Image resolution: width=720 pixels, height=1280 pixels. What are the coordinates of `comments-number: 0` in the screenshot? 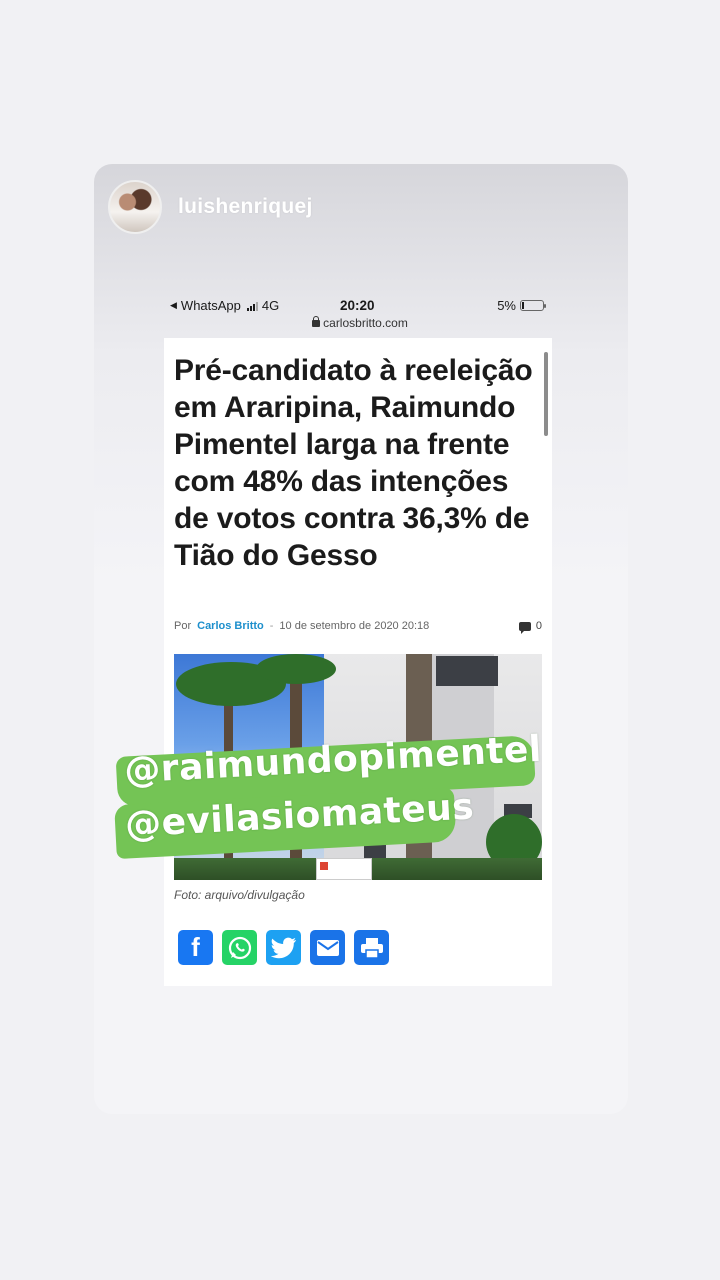 It's located at (538, 626).